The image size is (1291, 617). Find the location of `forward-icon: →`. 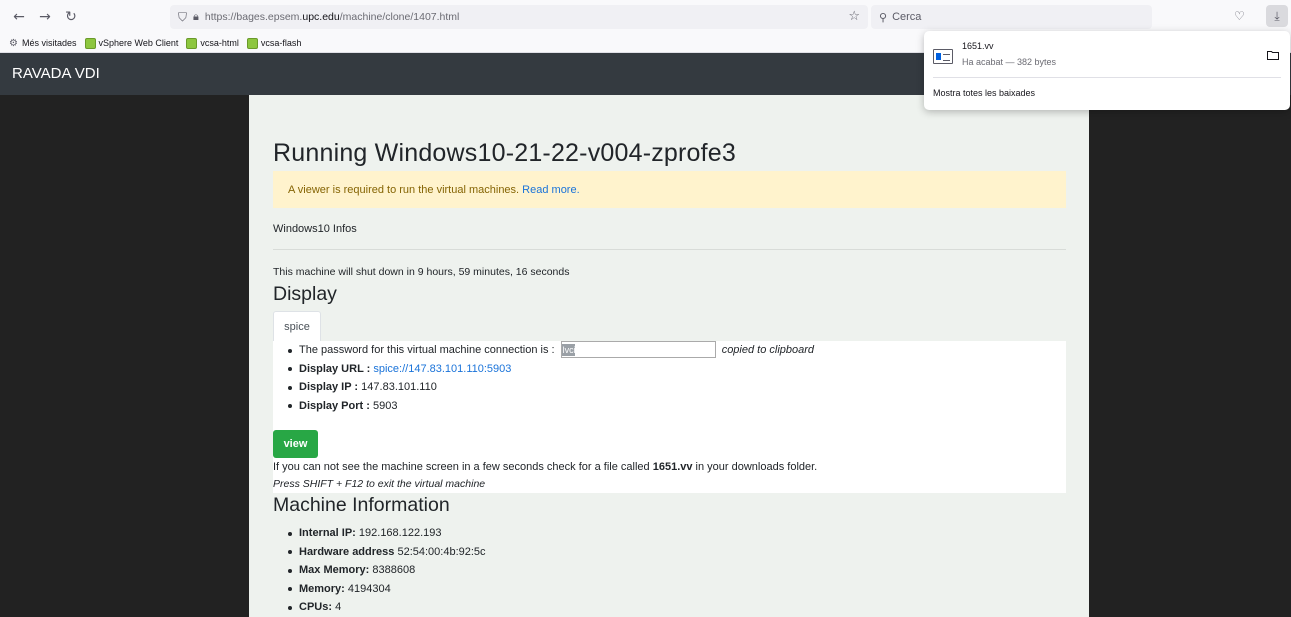

forward-icon: → is located at coordinates (45, 17).